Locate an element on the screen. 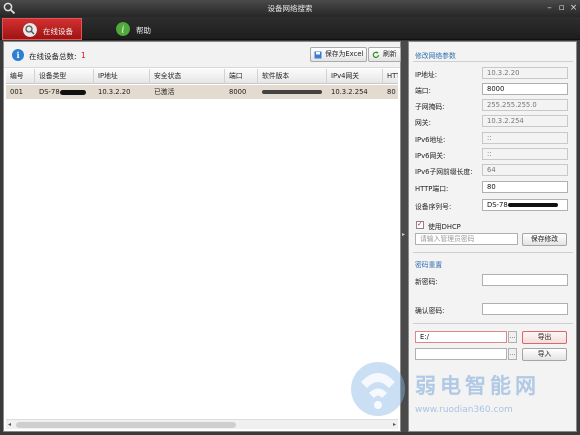 The image size is (580, 435). tab-help: i 帮助 is located at coordinates (136, 29).